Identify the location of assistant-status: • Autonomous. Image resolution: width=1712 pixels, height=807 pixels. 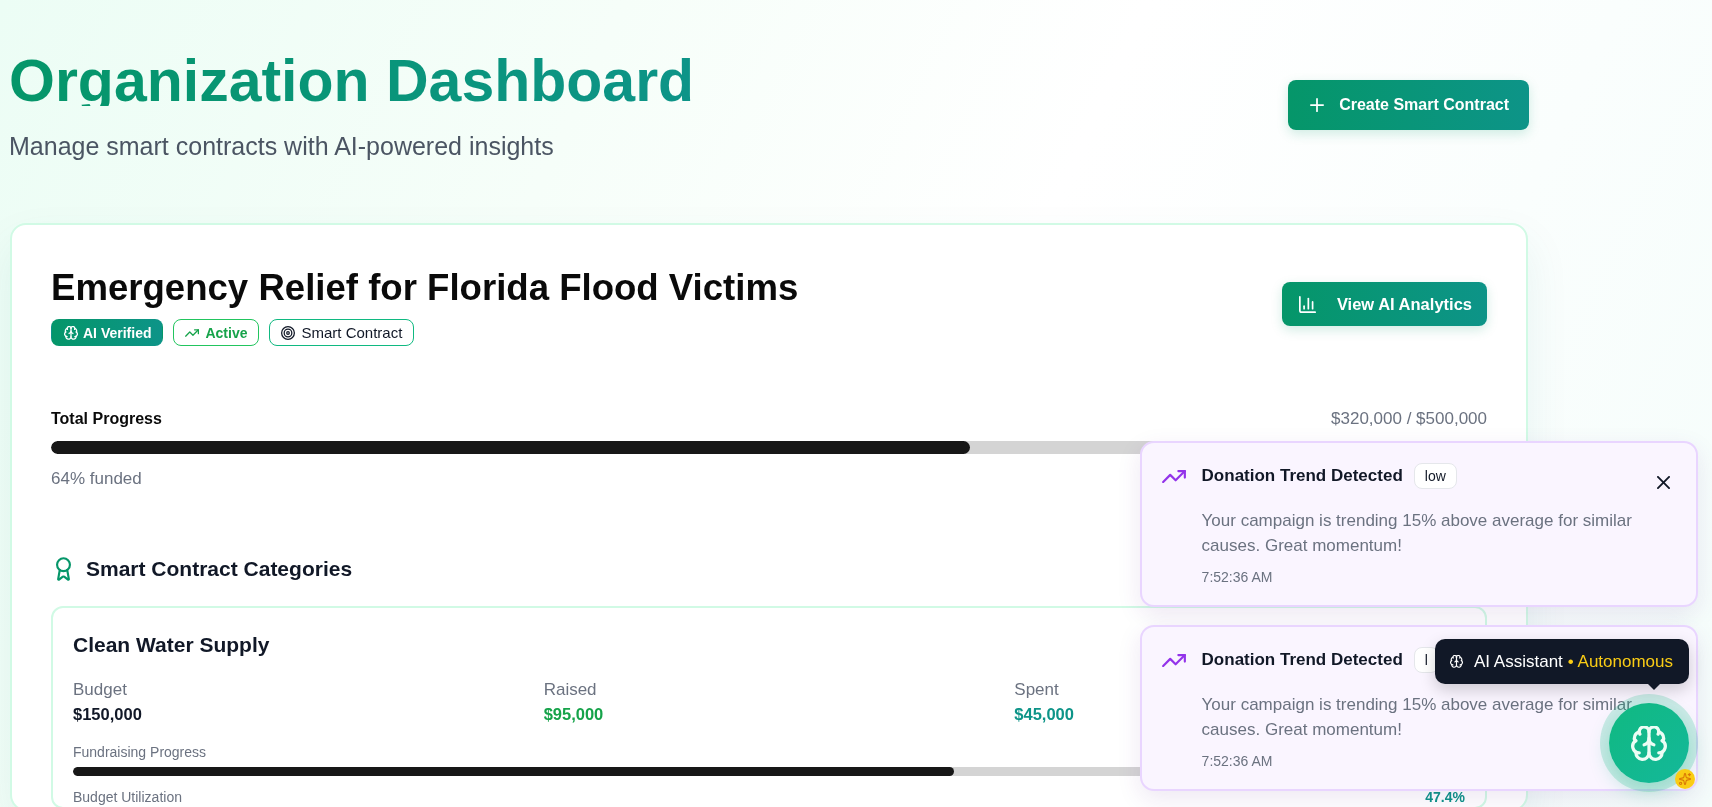
(1620, 661).